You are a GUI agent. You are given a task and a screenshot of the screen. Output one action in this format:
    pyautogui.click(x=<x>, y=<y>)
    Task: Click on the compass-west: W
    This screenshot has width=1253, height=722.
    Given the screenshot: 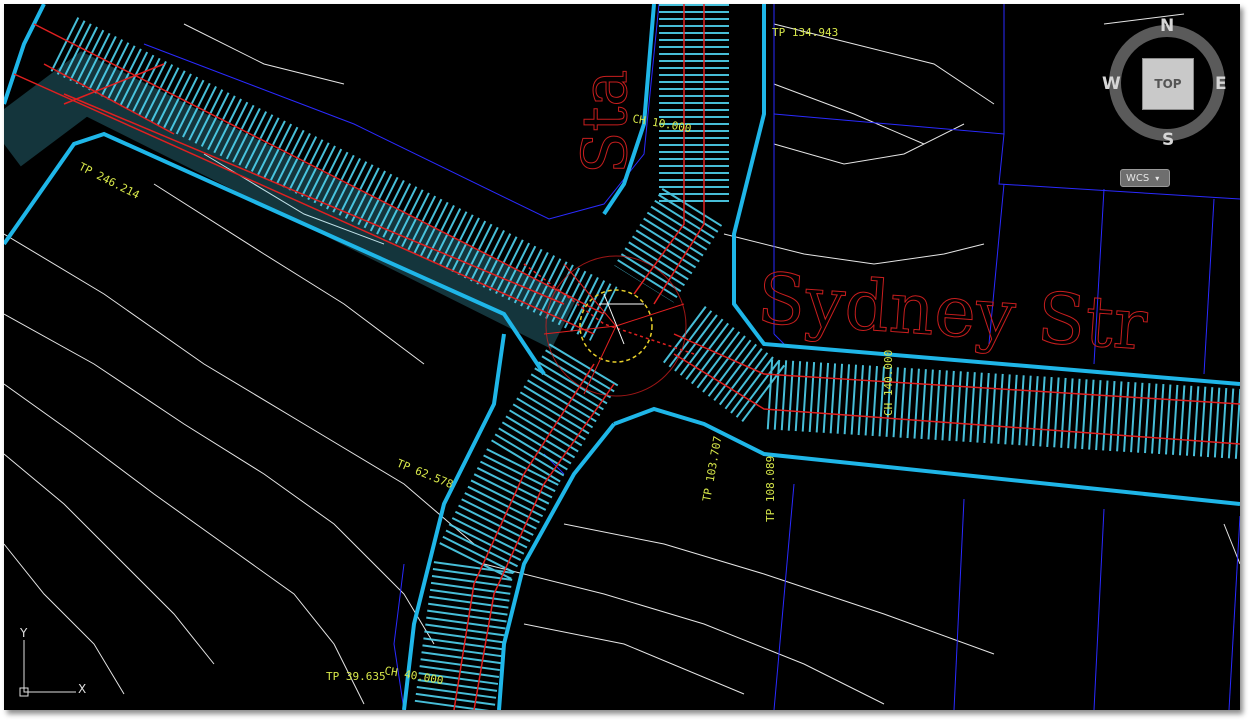 What is the action you would take?
    pyautogui.click(x=1111, y=84)
    